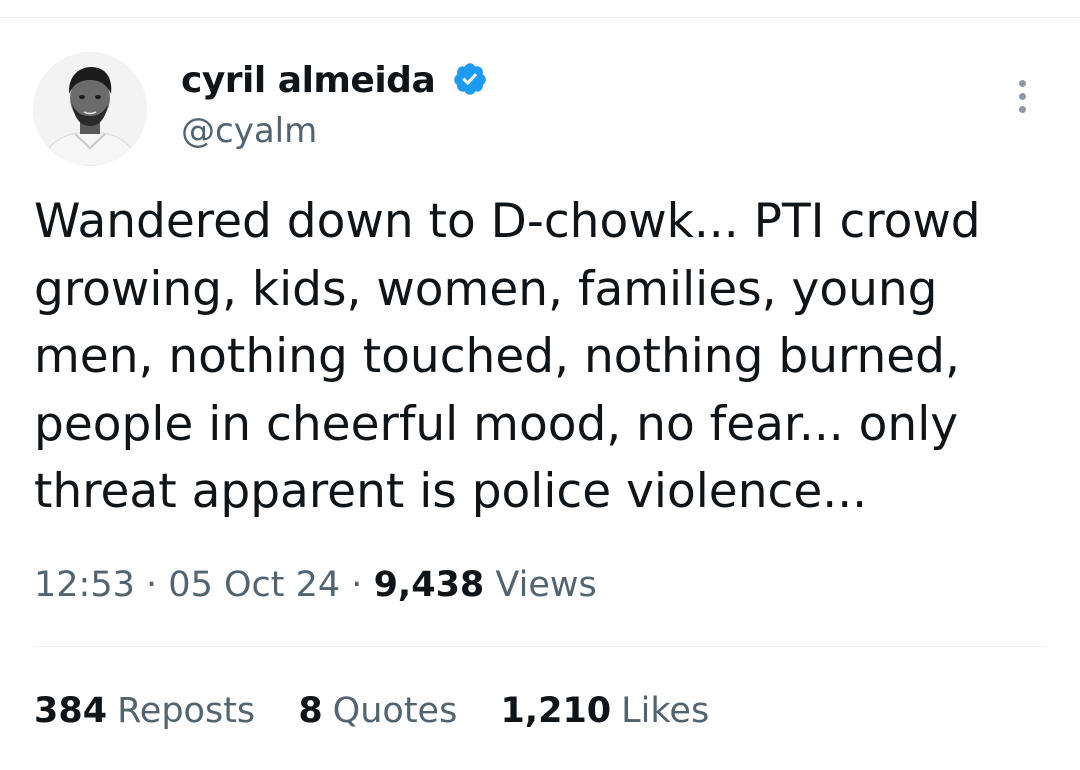  I want to click on tweet-meta: 12:53 · 05 Oct 24 · 9,438 Views, so click(315, 585).